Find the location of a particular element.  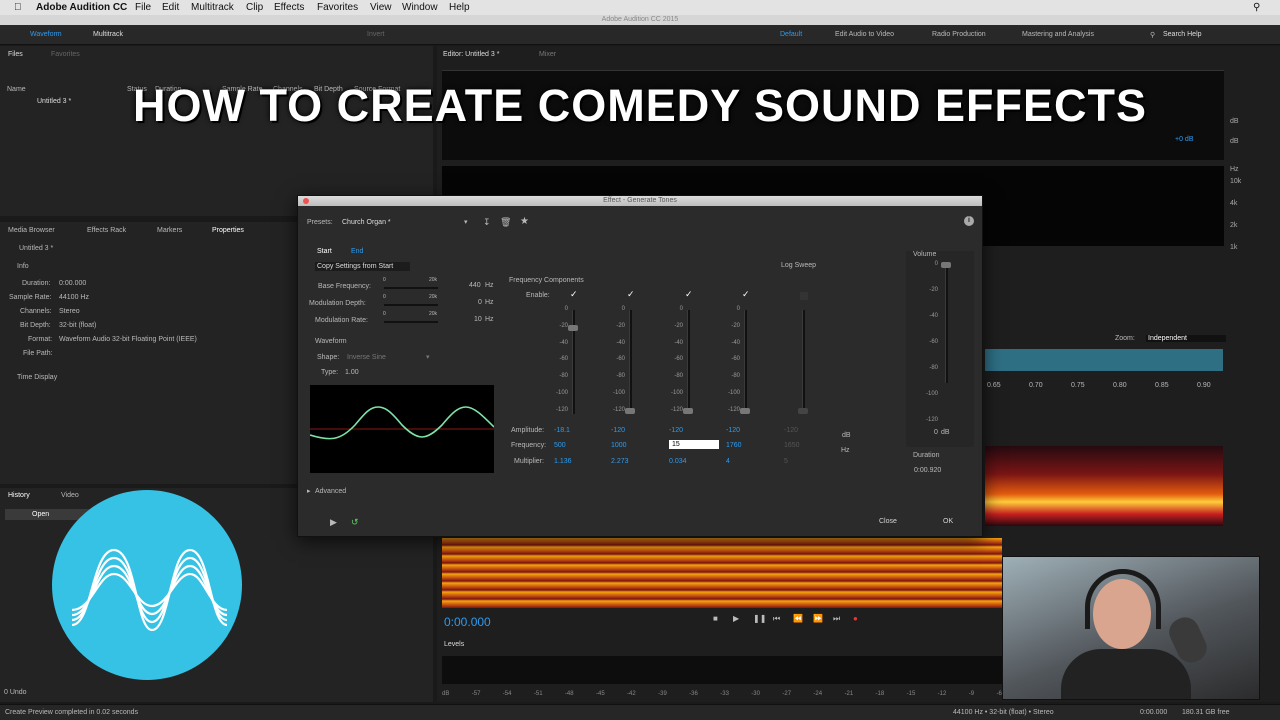

component-scale-tick: -120 is located at coordinates (676, 409).